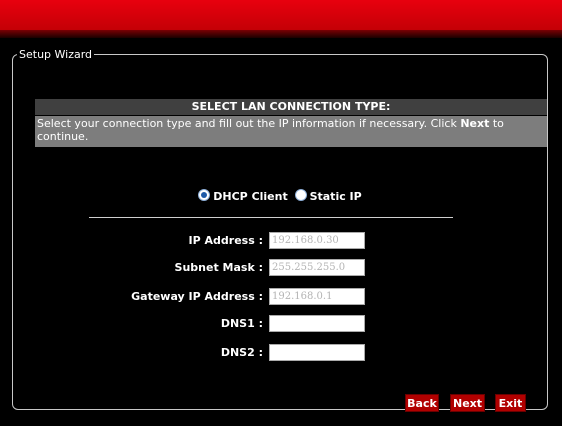 The height and width of the screenshot is (426, 562). I want to click on gateway-ip-row: Gateway IP Address :, so click(280, 296).